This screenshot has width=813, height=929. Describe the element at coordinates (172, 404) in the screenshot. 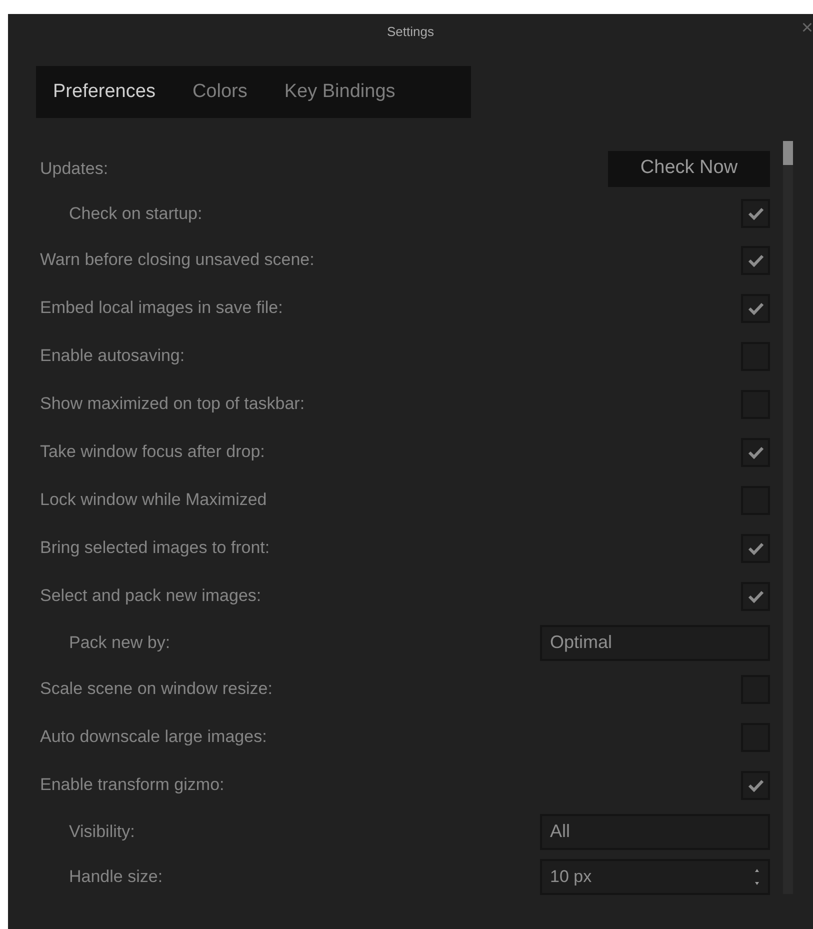

I see `setting-label: Show maximized on top of taskbar:` at that location.